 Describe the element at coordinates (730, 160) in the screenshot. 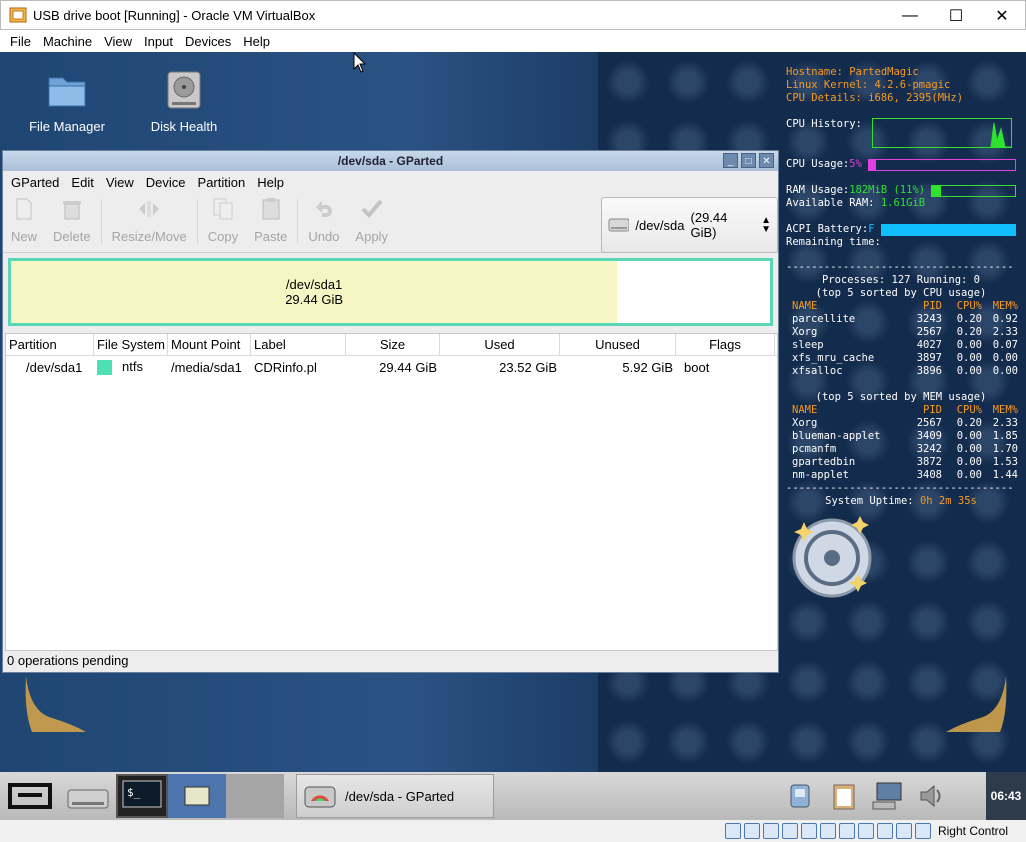

I see `gparted-minimize-button: _` at that location.